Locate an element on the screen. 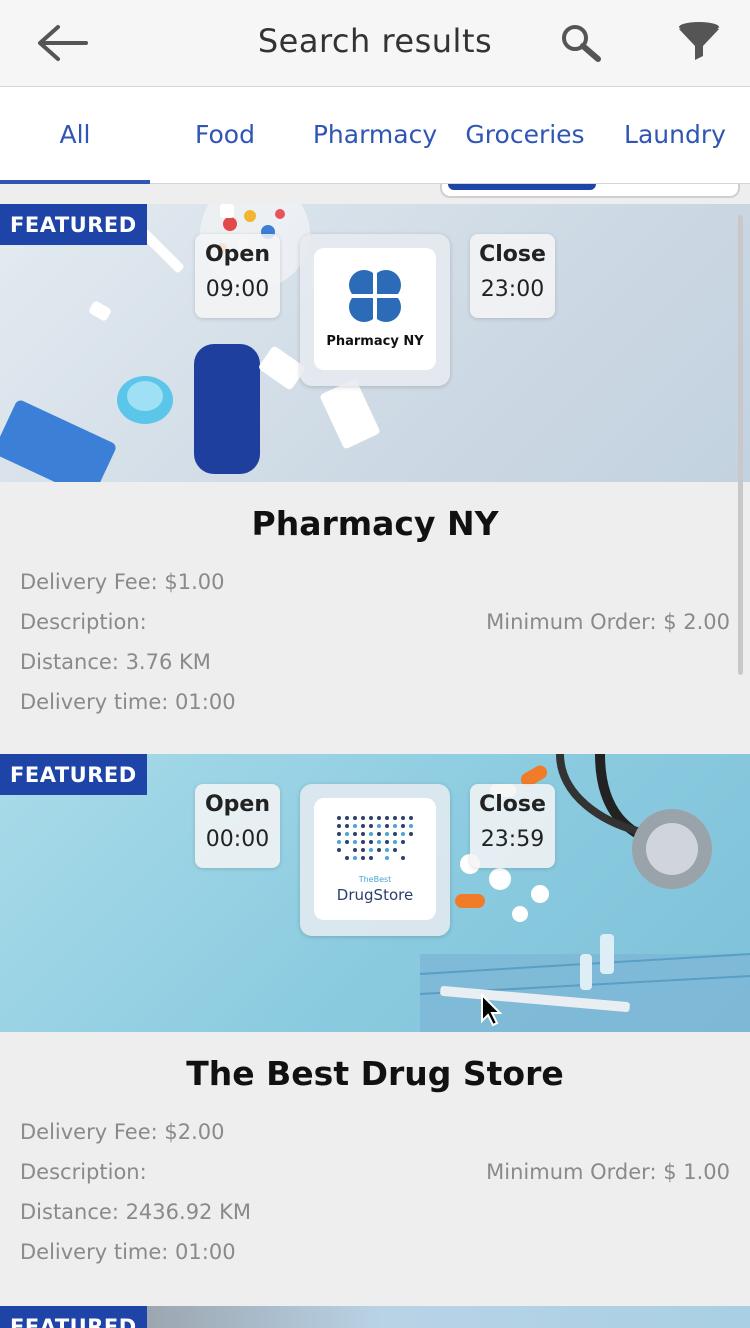  svg-text: DrugStore is located at coordinates (375, 895).